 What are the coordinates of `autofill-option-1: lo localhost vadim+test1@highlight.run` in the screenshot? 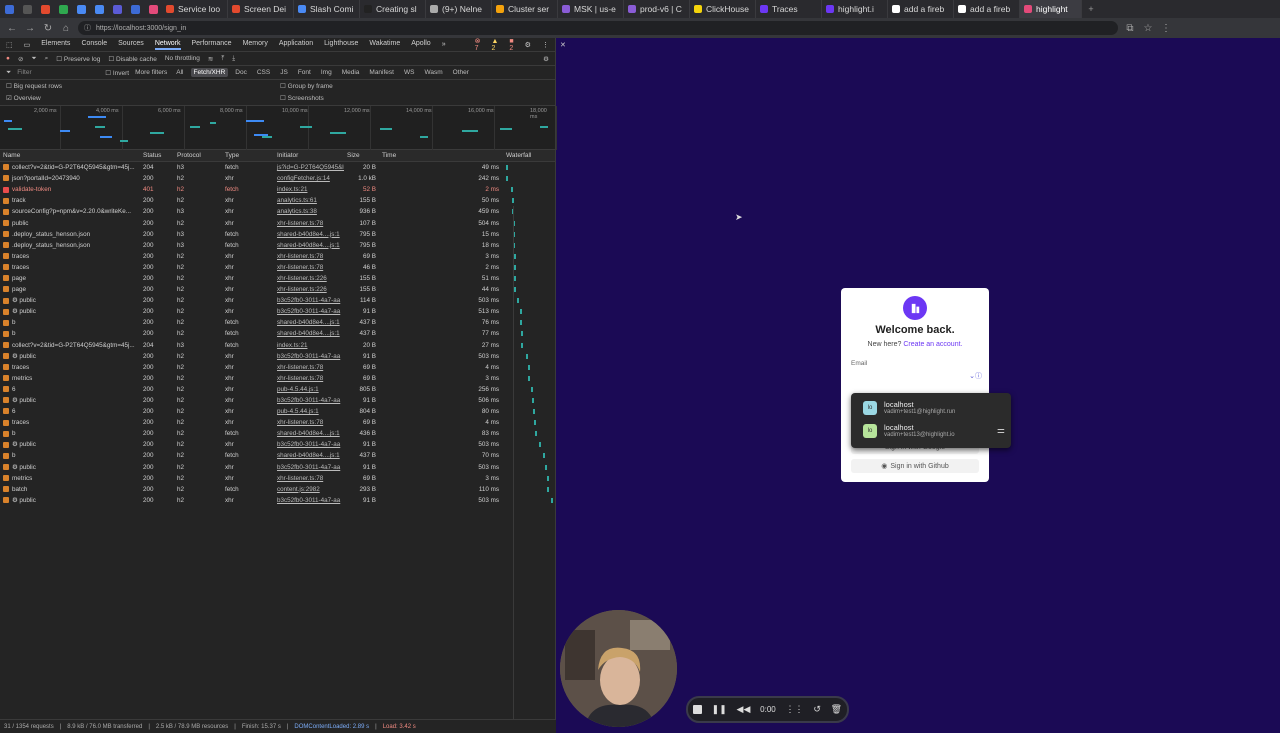 It's located at (931, 407).